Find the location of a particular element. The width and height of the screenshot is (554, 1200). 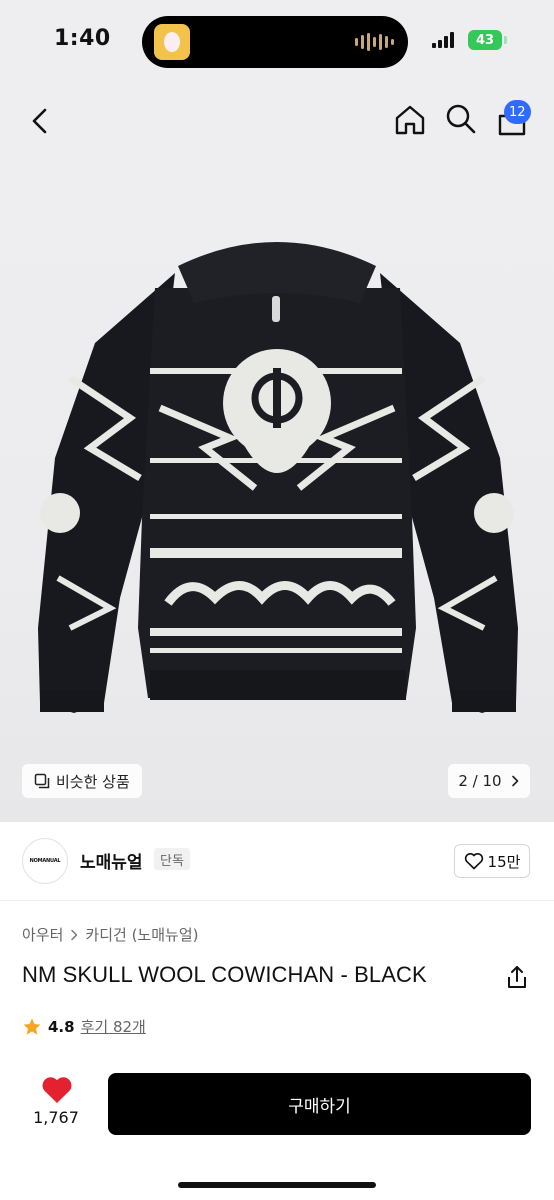

similar-items-icon is located at coordinates (42, 781).